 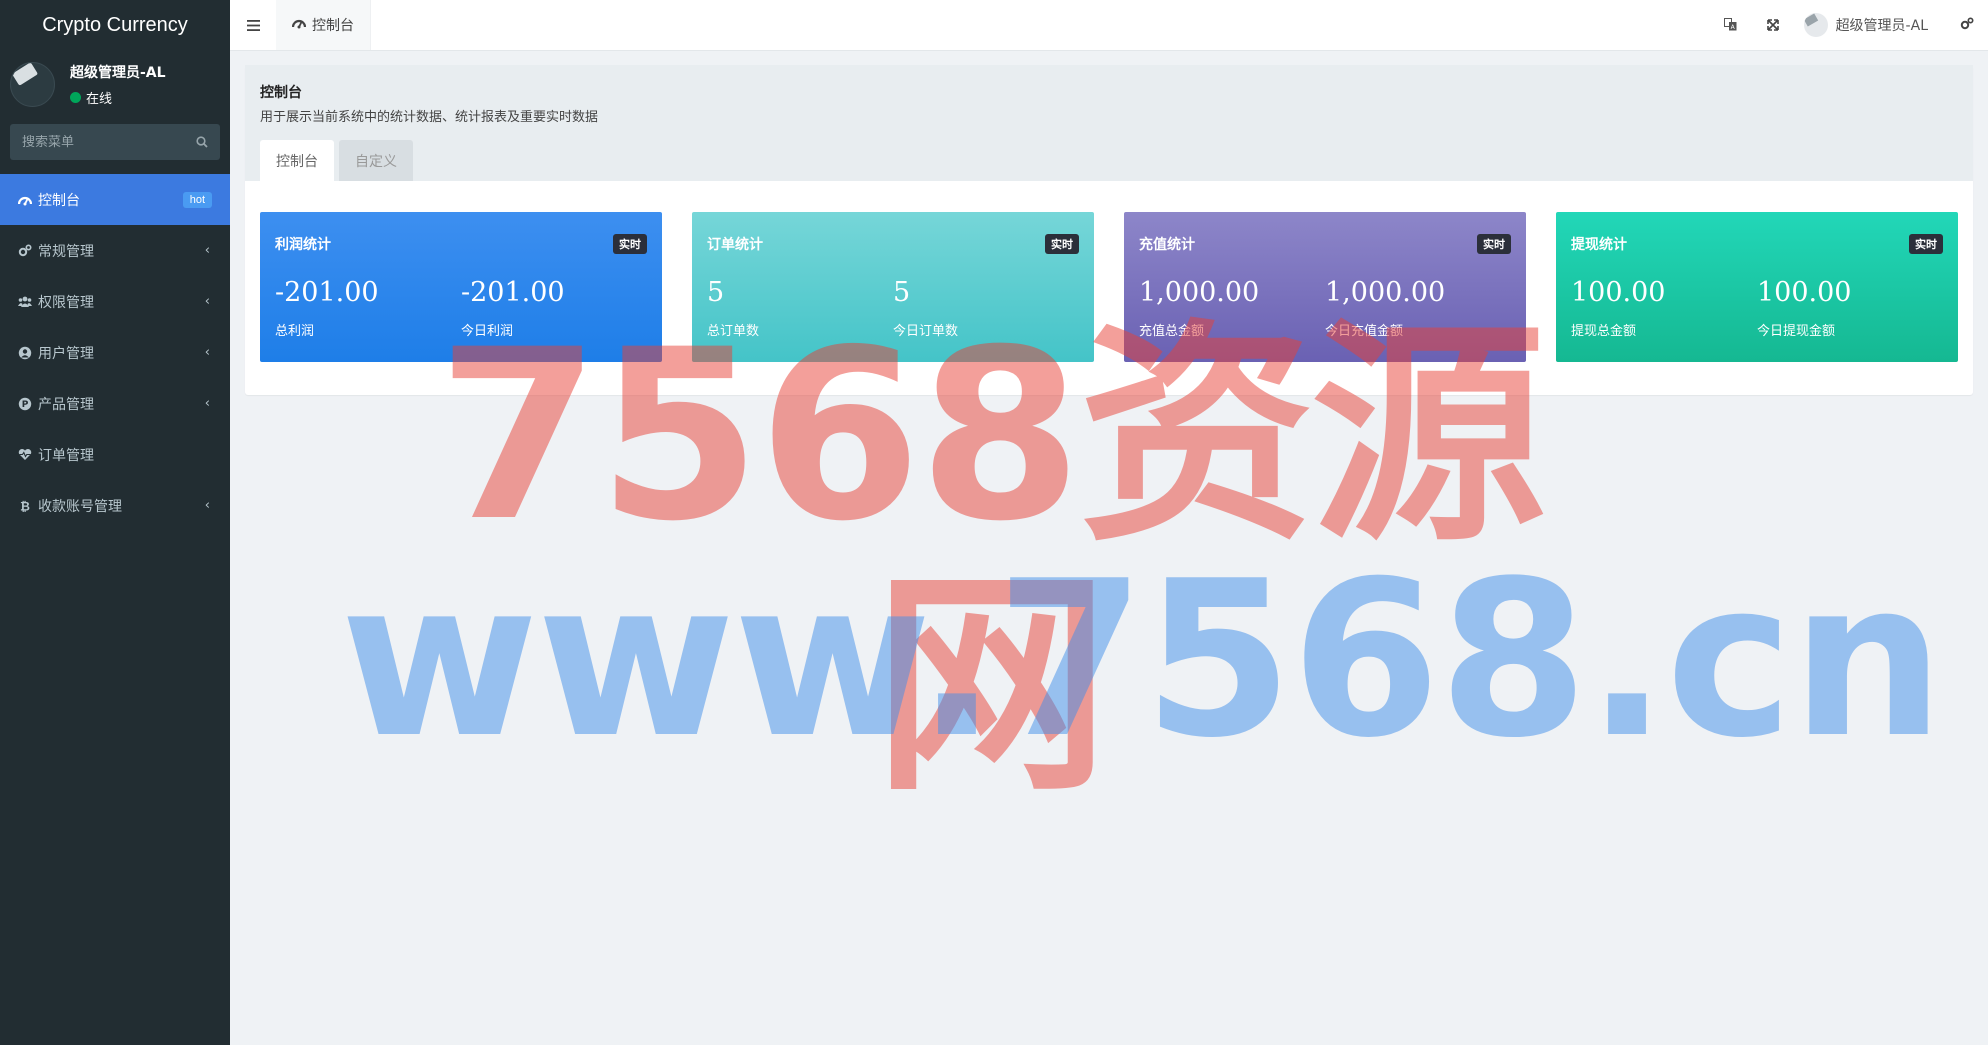 What do you see at coordinates (1109, 25) in the screenshot?
I see `top-navbar: 控制台 A 超级管理员-AL` at bounding box center [1109, 25].